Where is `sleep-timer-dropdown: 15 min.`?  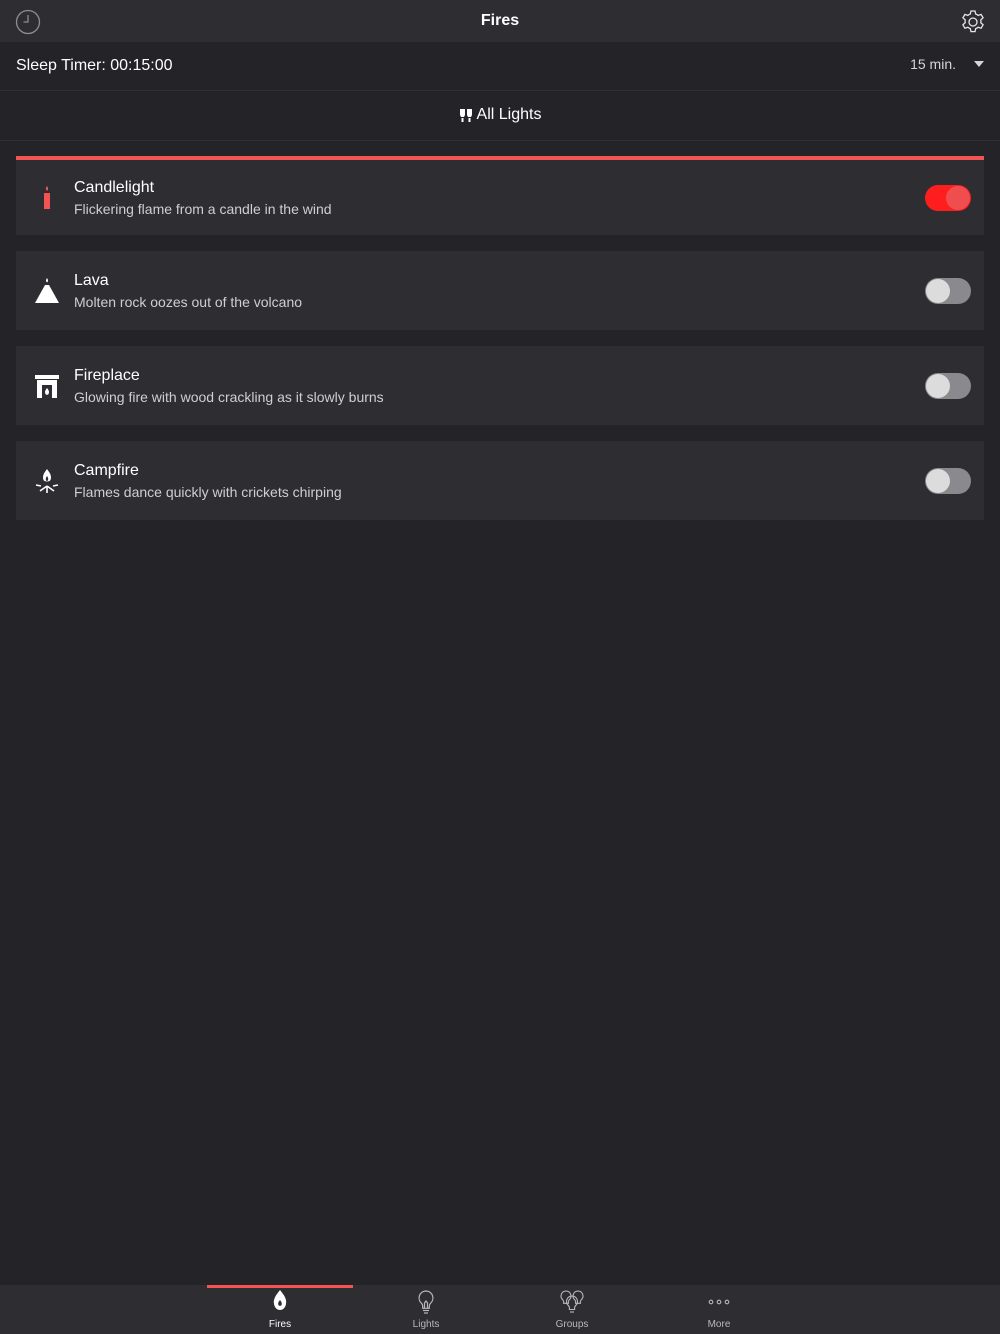 sleep-timer-dropdown: 15 min. is located at coordinates (947, 64).